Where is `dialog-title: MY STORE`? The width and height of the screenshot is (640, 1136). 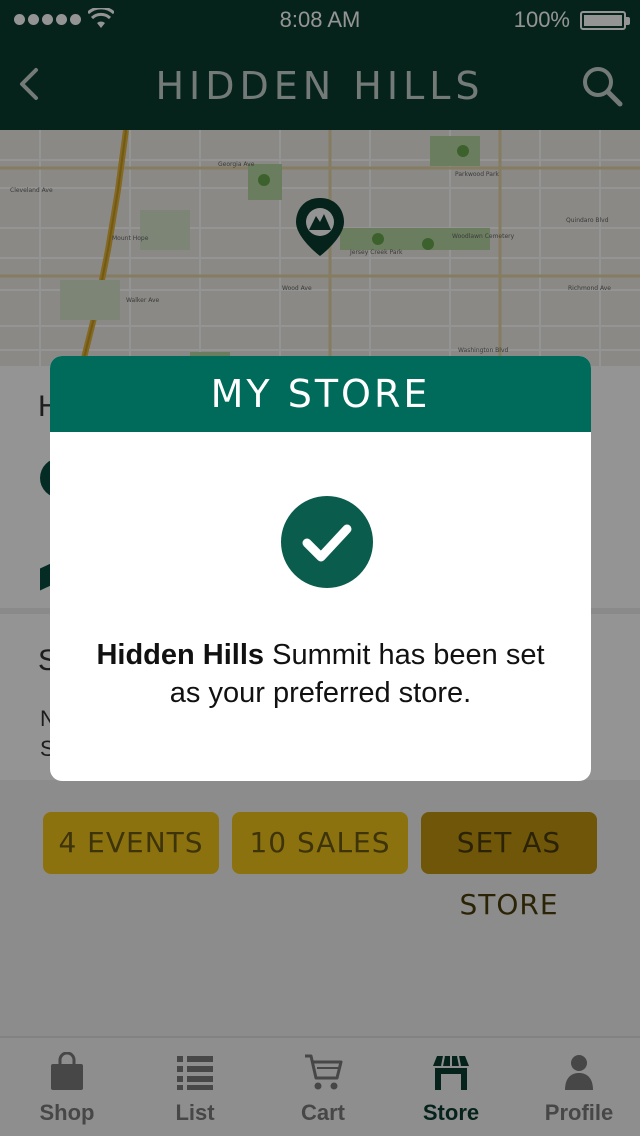 dialog-title: MY STORE is located at coordinates (320, 394).